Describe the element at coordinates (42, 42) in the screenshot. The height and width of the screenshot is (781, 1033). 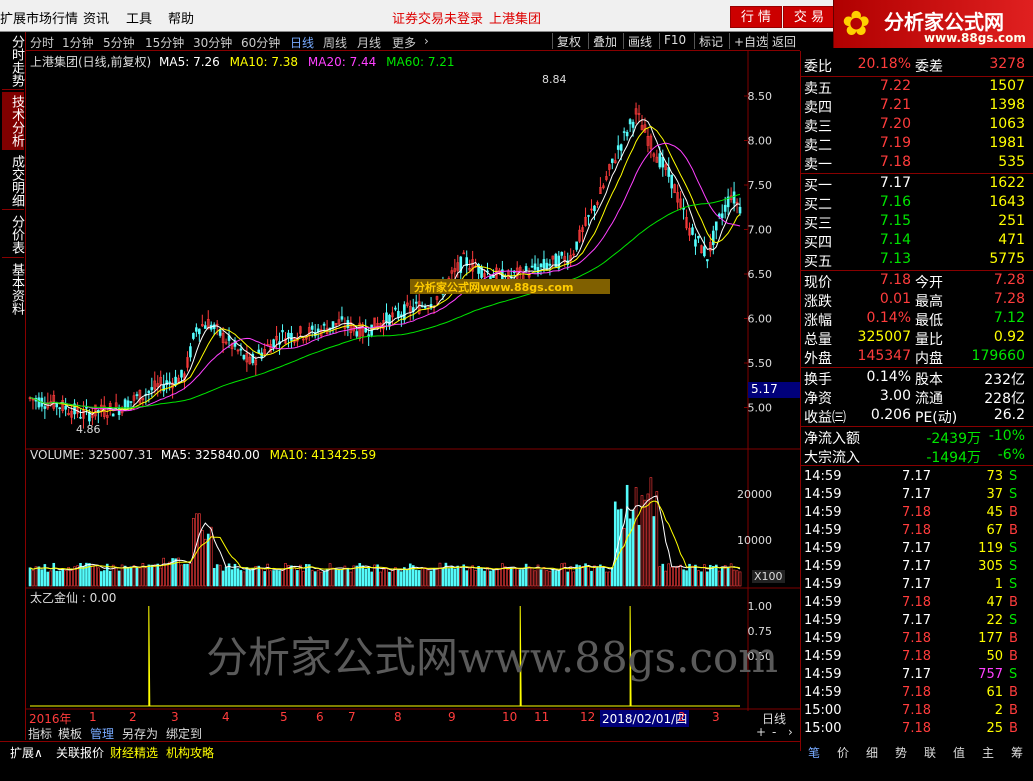
I see `period-timeshare: 分时` at that location.